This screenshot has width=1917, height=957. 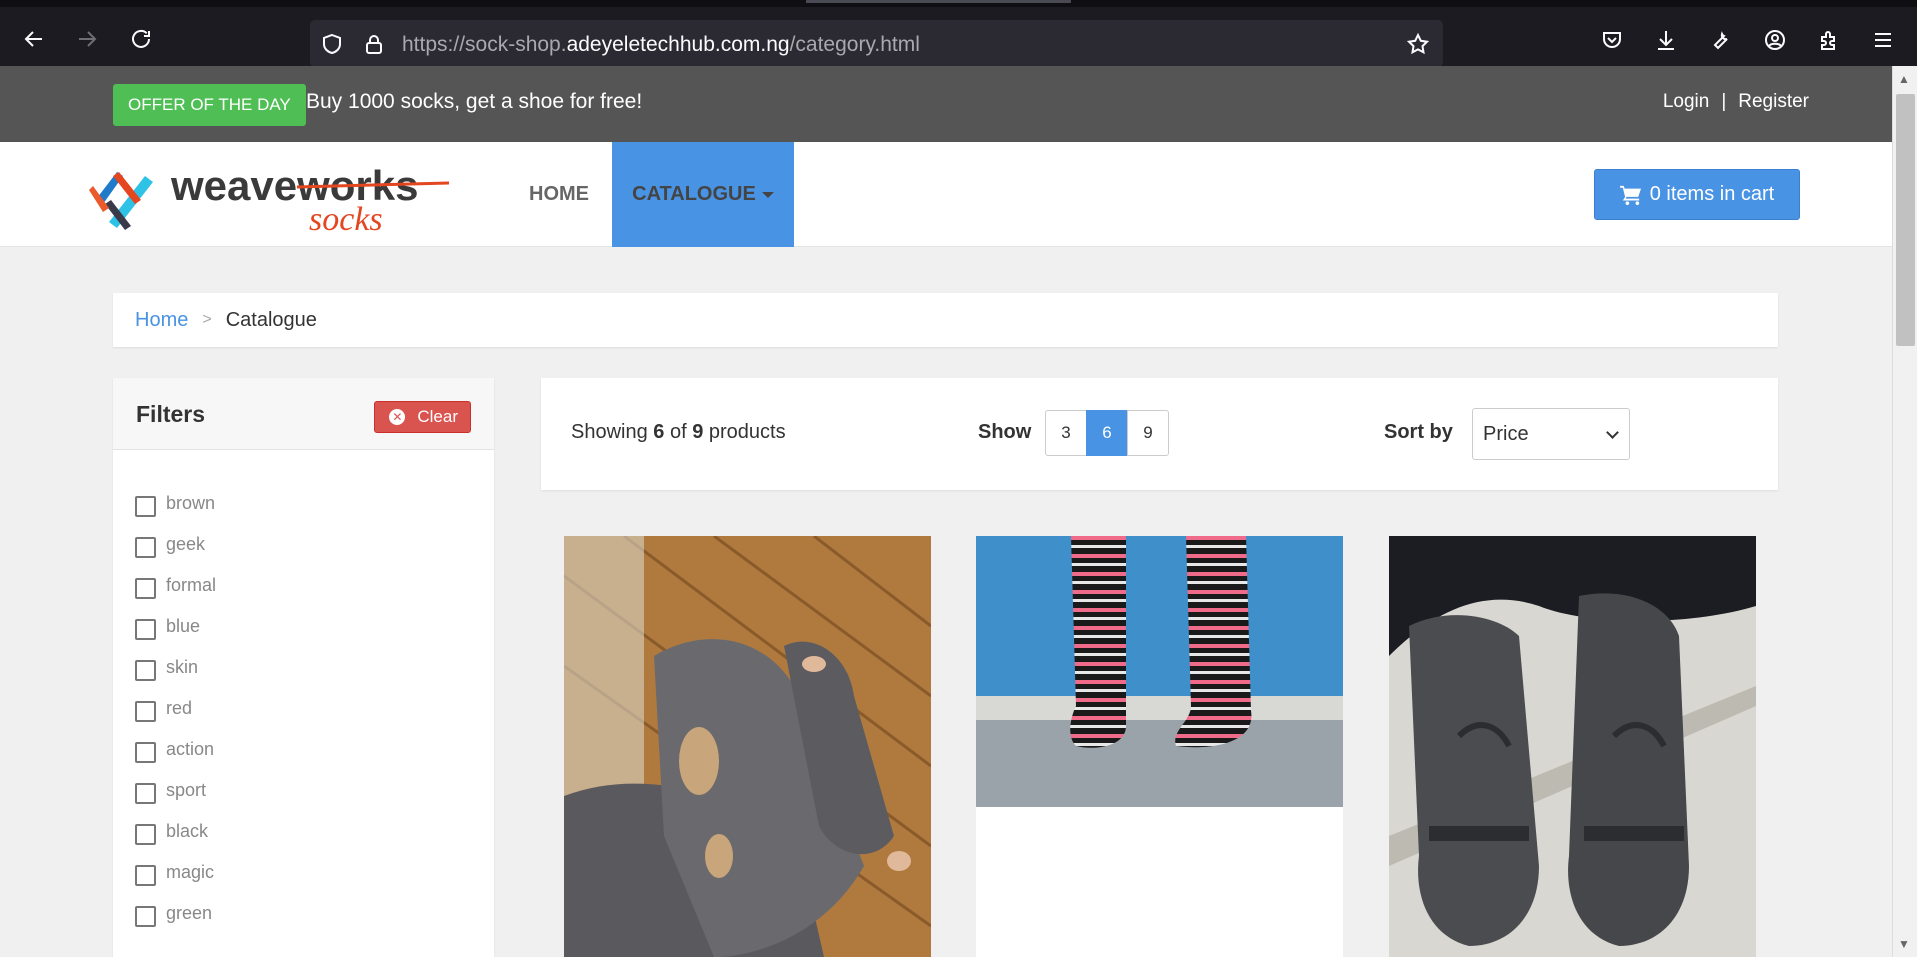 I want to click on filter-label: action, so click(x=190, y=749).